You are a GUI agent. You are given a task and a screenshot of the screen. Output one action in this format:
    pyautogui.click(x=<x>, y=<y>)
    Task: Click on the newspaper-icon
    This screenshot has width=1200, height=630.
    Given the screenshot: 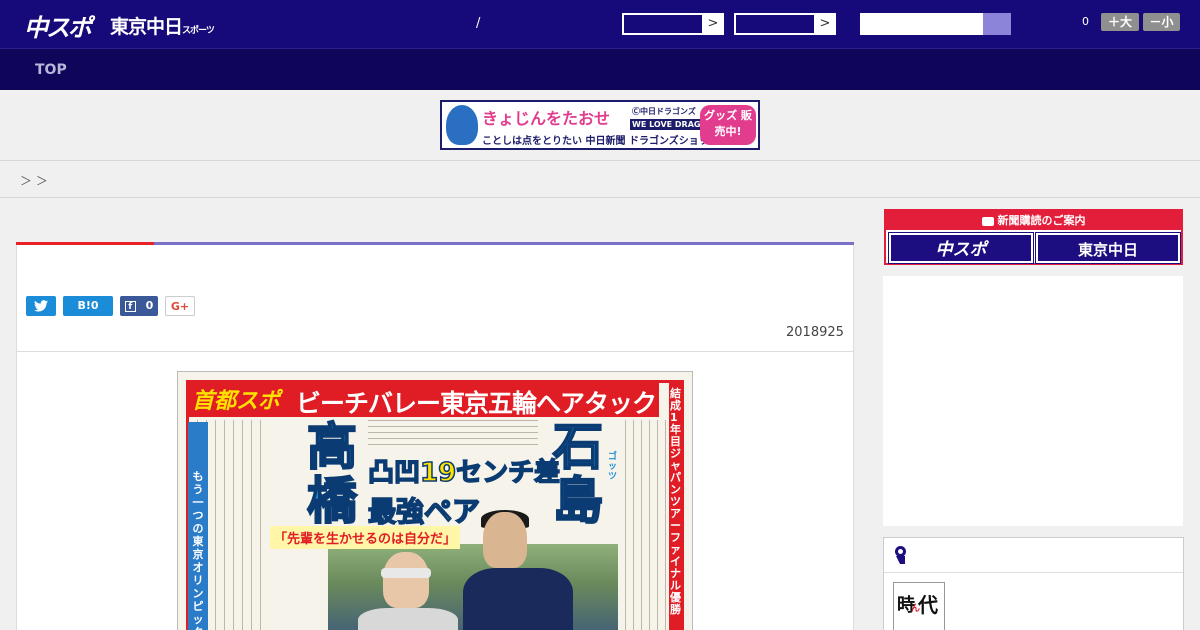 What is the action you would take?
    pyautogui.click(x=987, y=221)
    